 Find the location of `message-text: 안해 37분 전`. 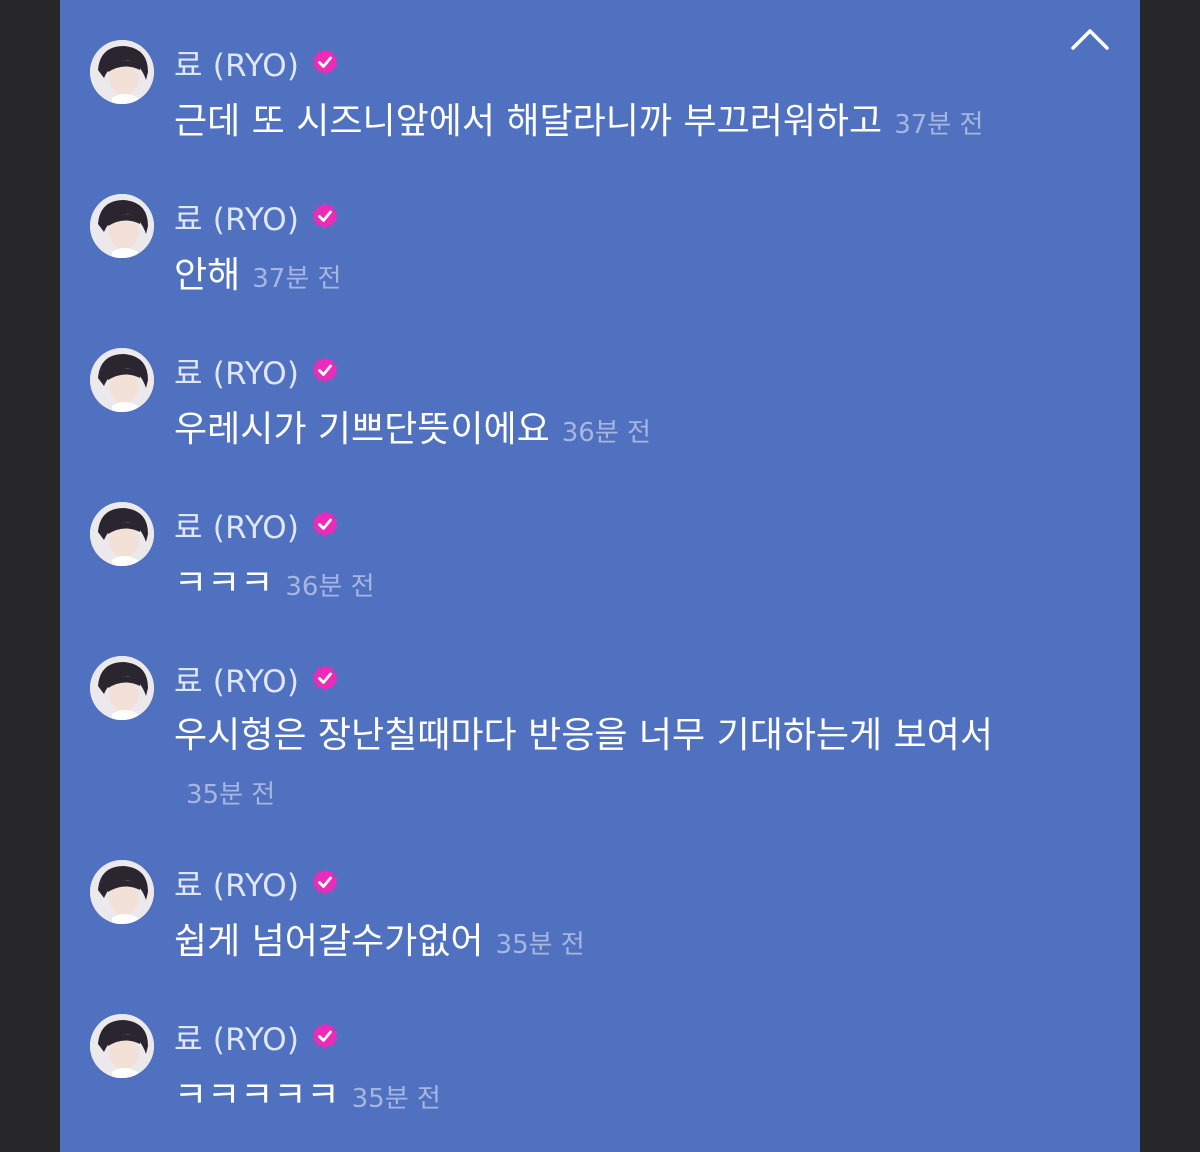

message-text: 안해 37분 전 is located at coordinates (614, 277).